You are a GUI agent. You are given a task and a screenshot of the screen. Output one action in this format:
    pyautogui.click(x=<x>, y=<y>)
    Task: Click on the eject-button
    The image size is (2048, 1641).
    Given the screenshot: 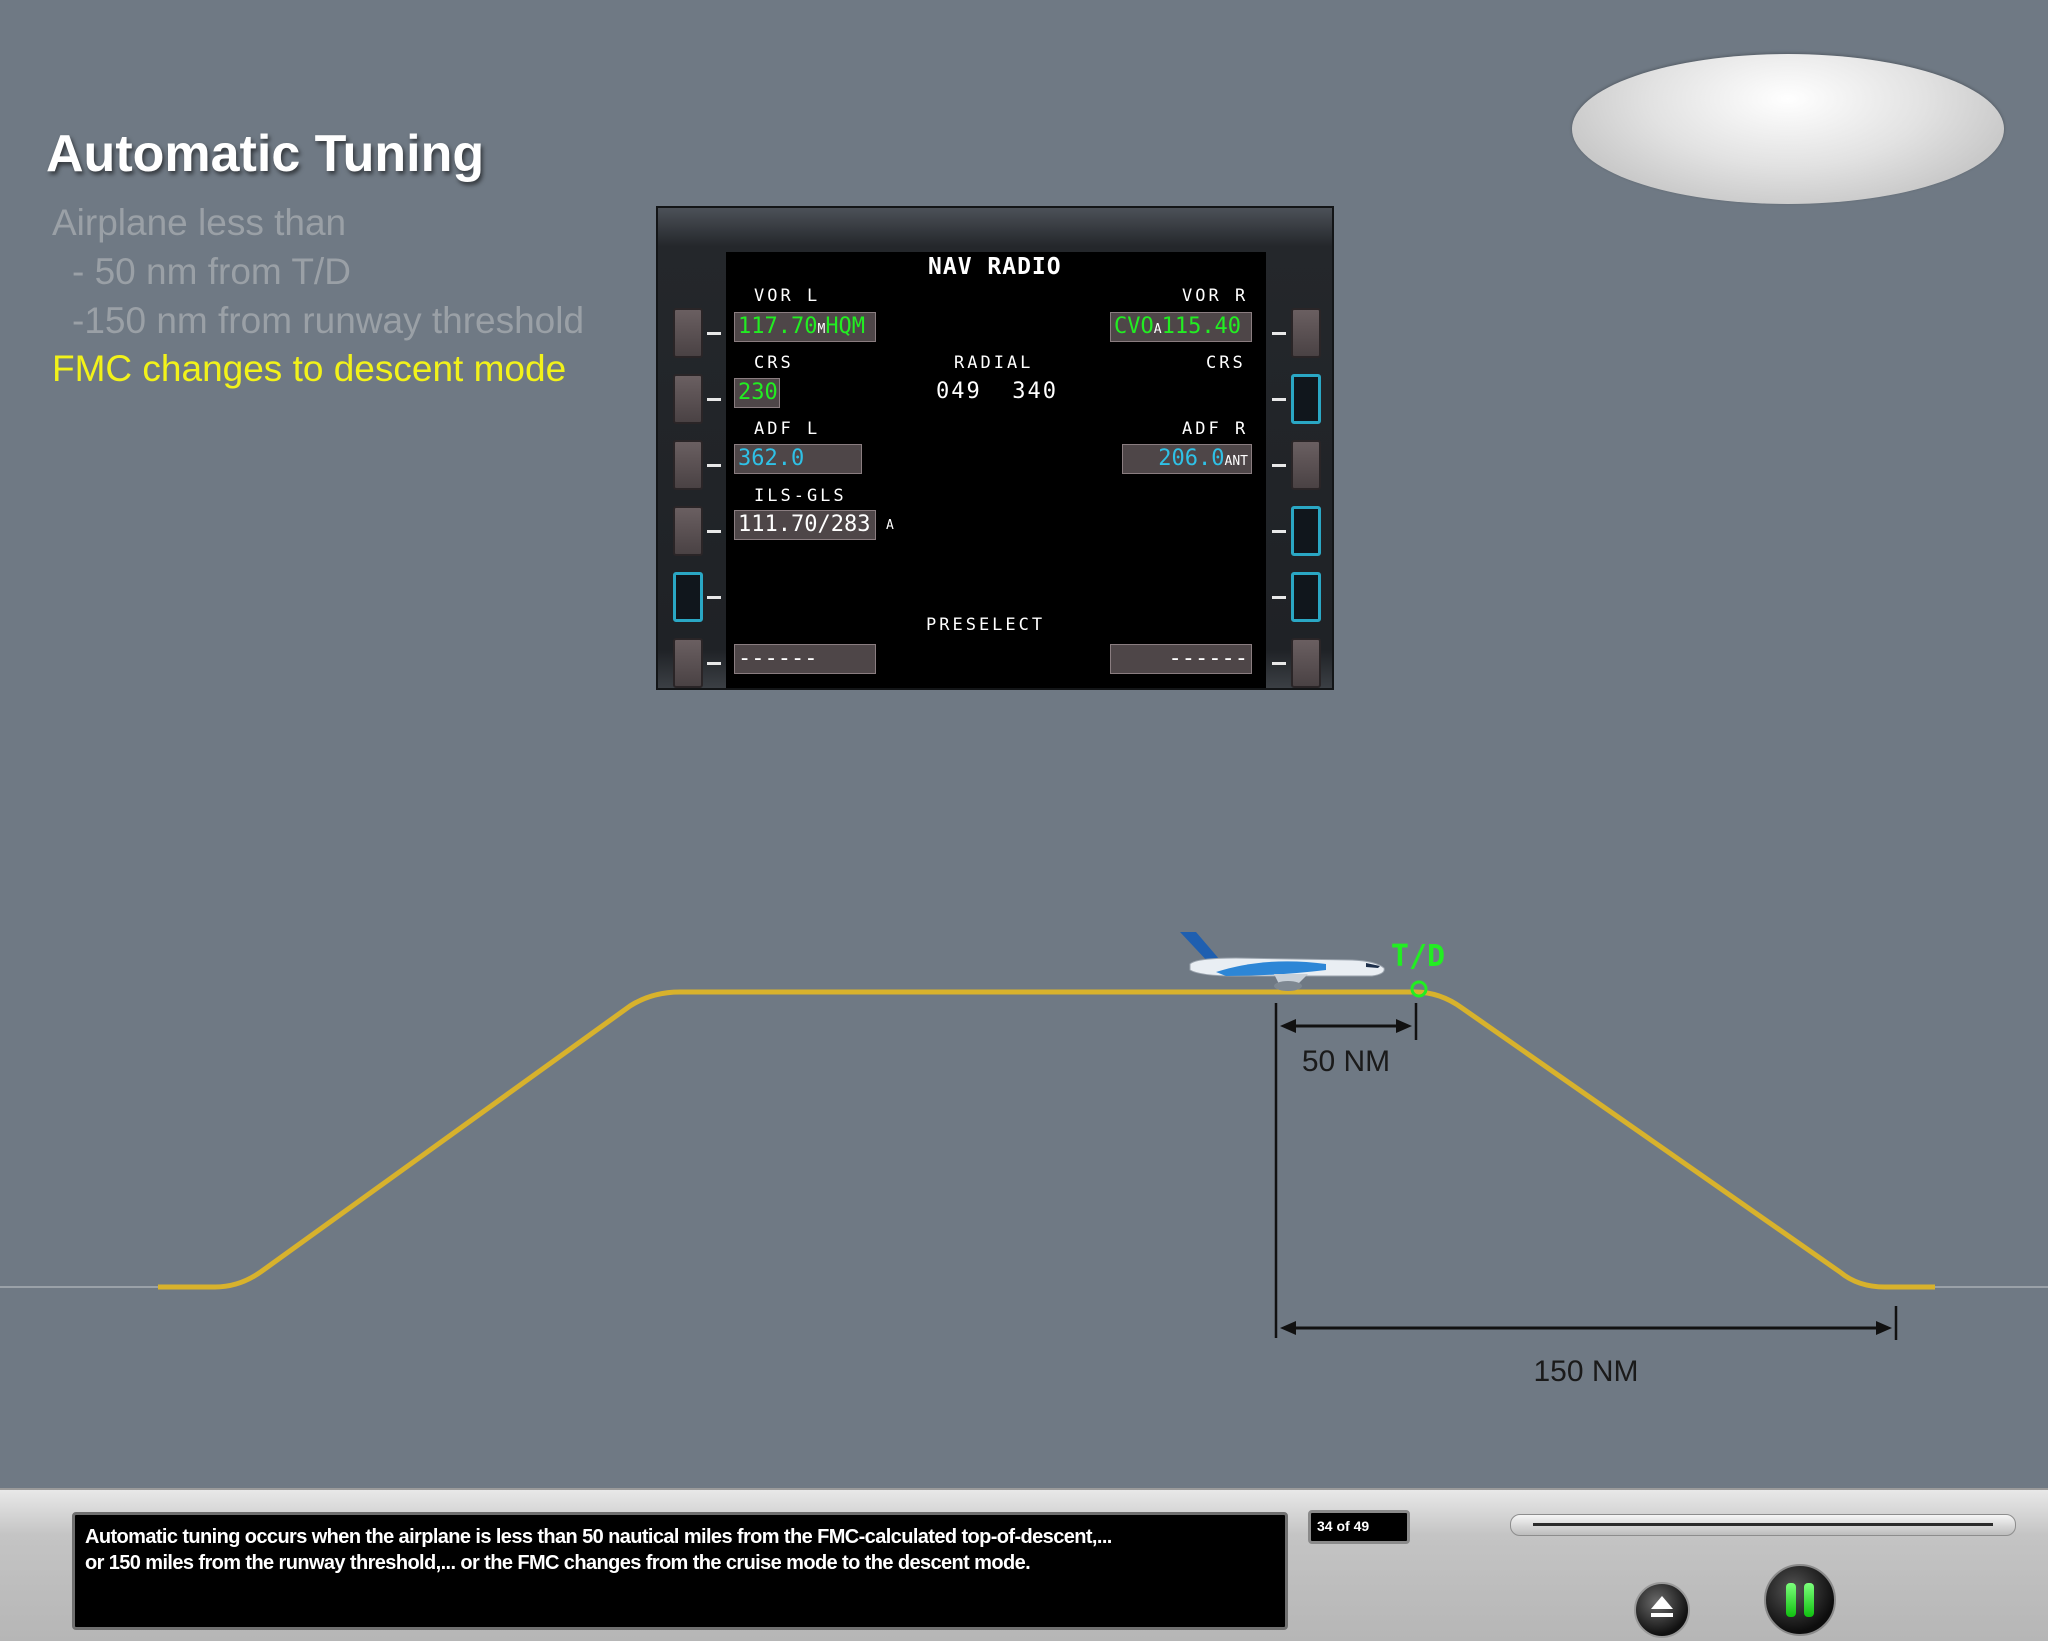 What is the action you would take?
    pyautogui.click(x=1662, y=1610)
    